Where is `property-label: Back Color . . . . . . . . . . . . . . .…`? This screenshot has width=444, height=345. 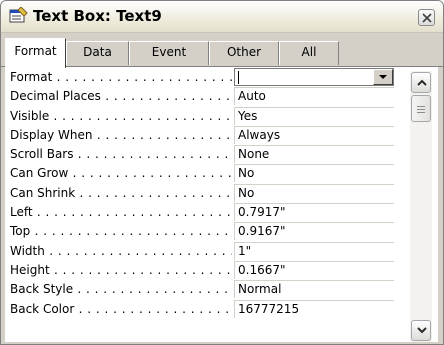 property-label: Back Color . . . . . . . . . . . . . . .… is located at coordinates (121, 309).